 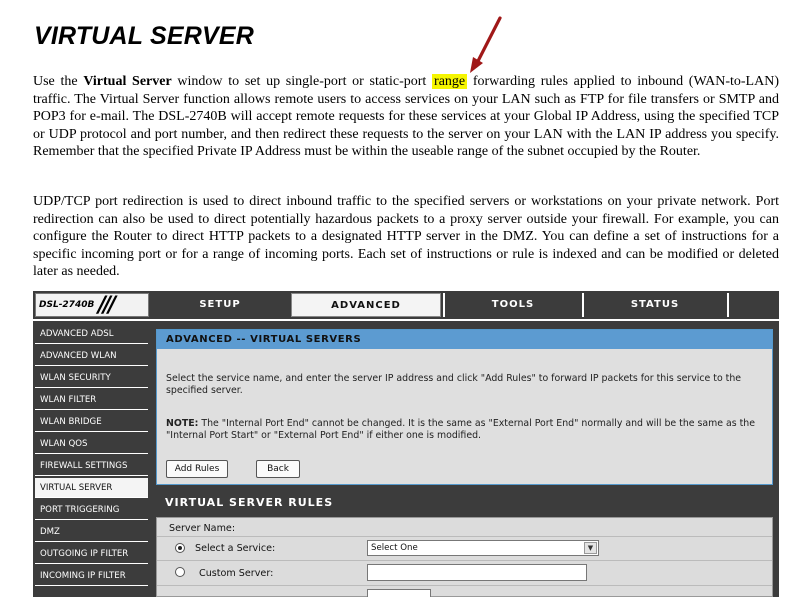 What do you see at coordinates (91, 422) in the screenshot?
I see `sidebar-item-wlan-bridge: WLAN BRIDGE` at bounding box center [91, 422].